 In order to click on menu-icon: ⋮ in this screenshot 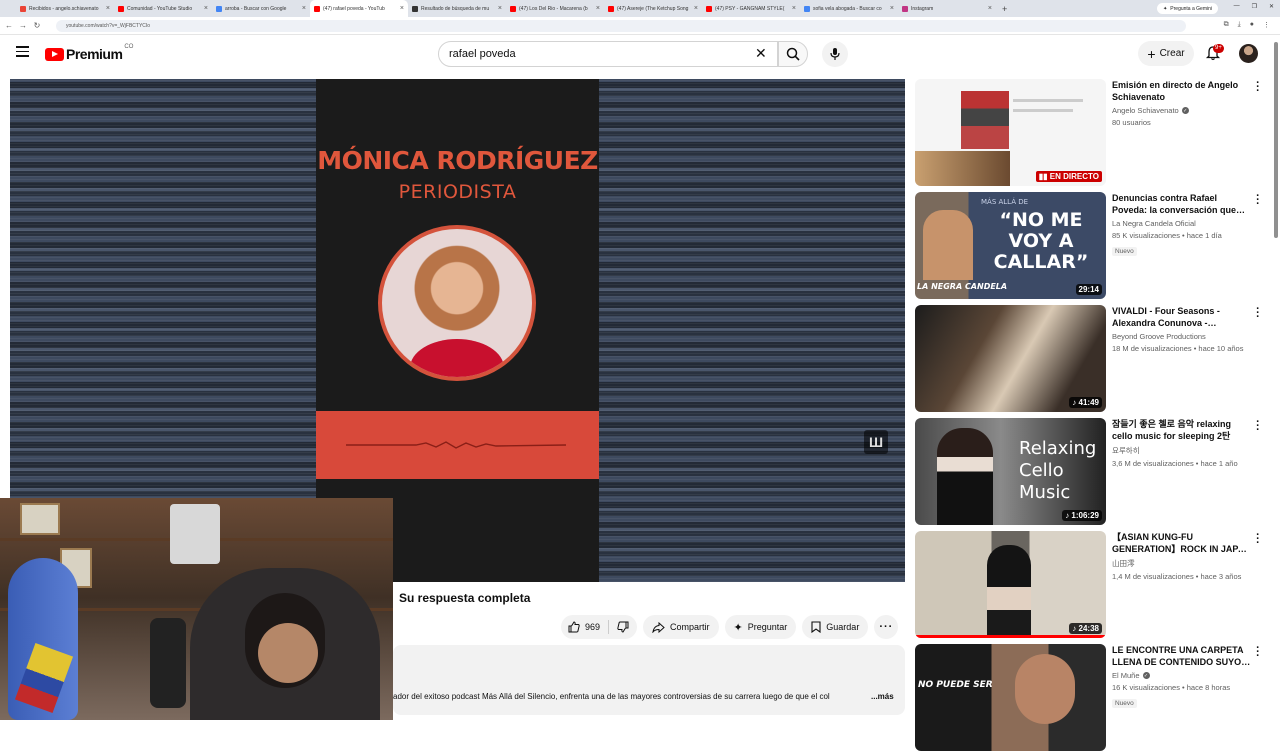, I will do `click(1266, 25)`.